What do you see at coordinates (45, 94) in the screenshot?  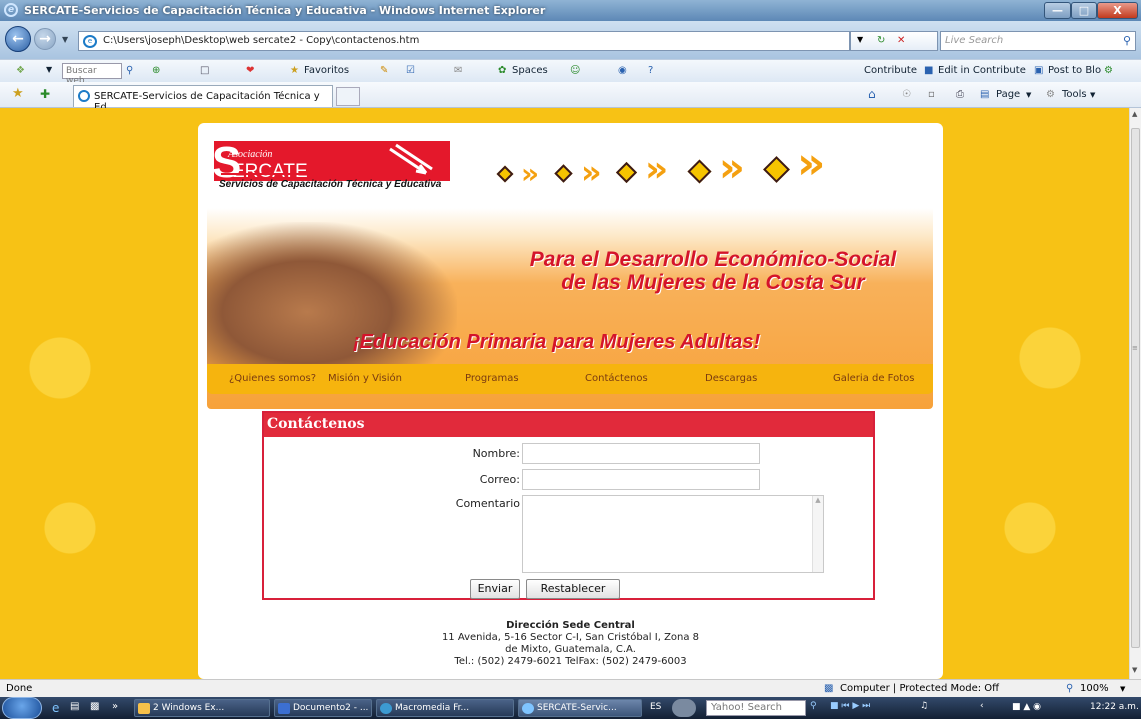 I see `add-favorite-icon: ✚` at bounding box center [45, 94].